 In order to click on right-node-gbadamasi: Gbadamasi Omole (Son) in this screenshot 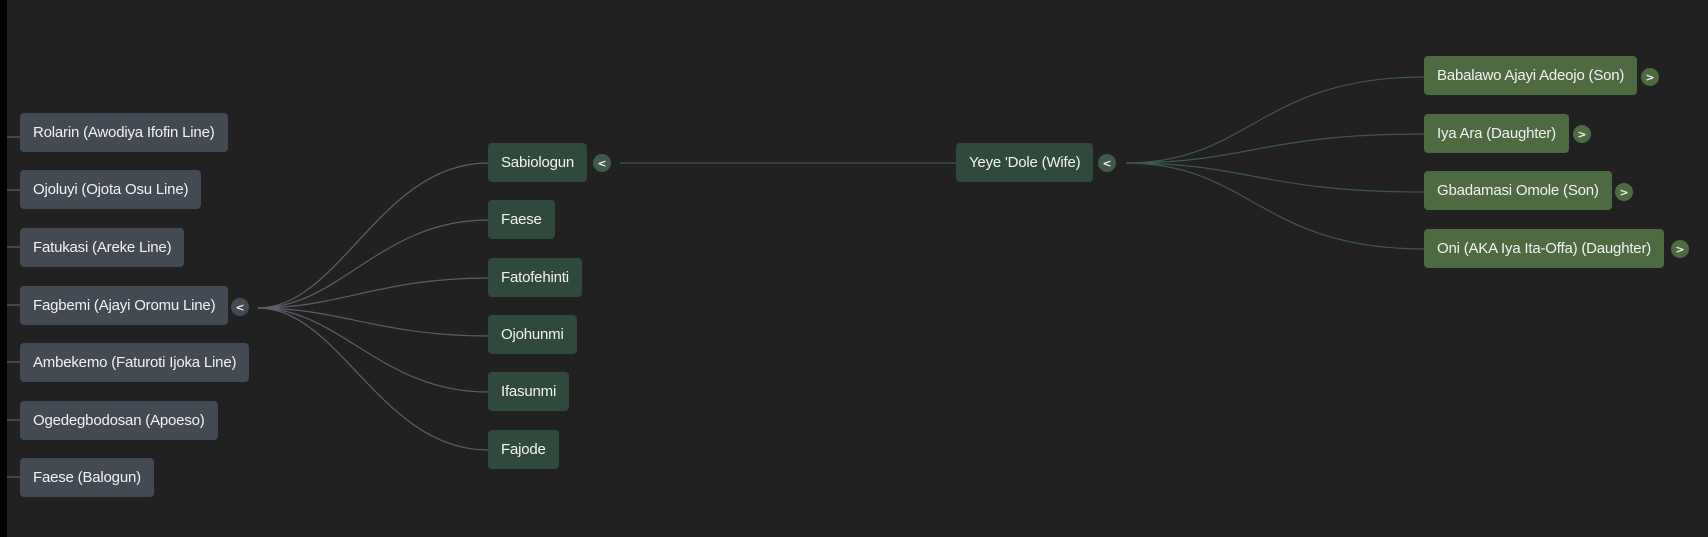, I will do `click(1518, 190)`.